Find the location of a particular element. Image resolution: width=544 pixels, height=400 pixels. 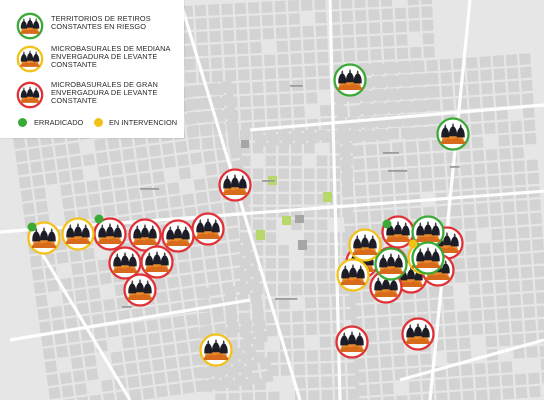

legend-marker-green is located at coordinates (30, 26).